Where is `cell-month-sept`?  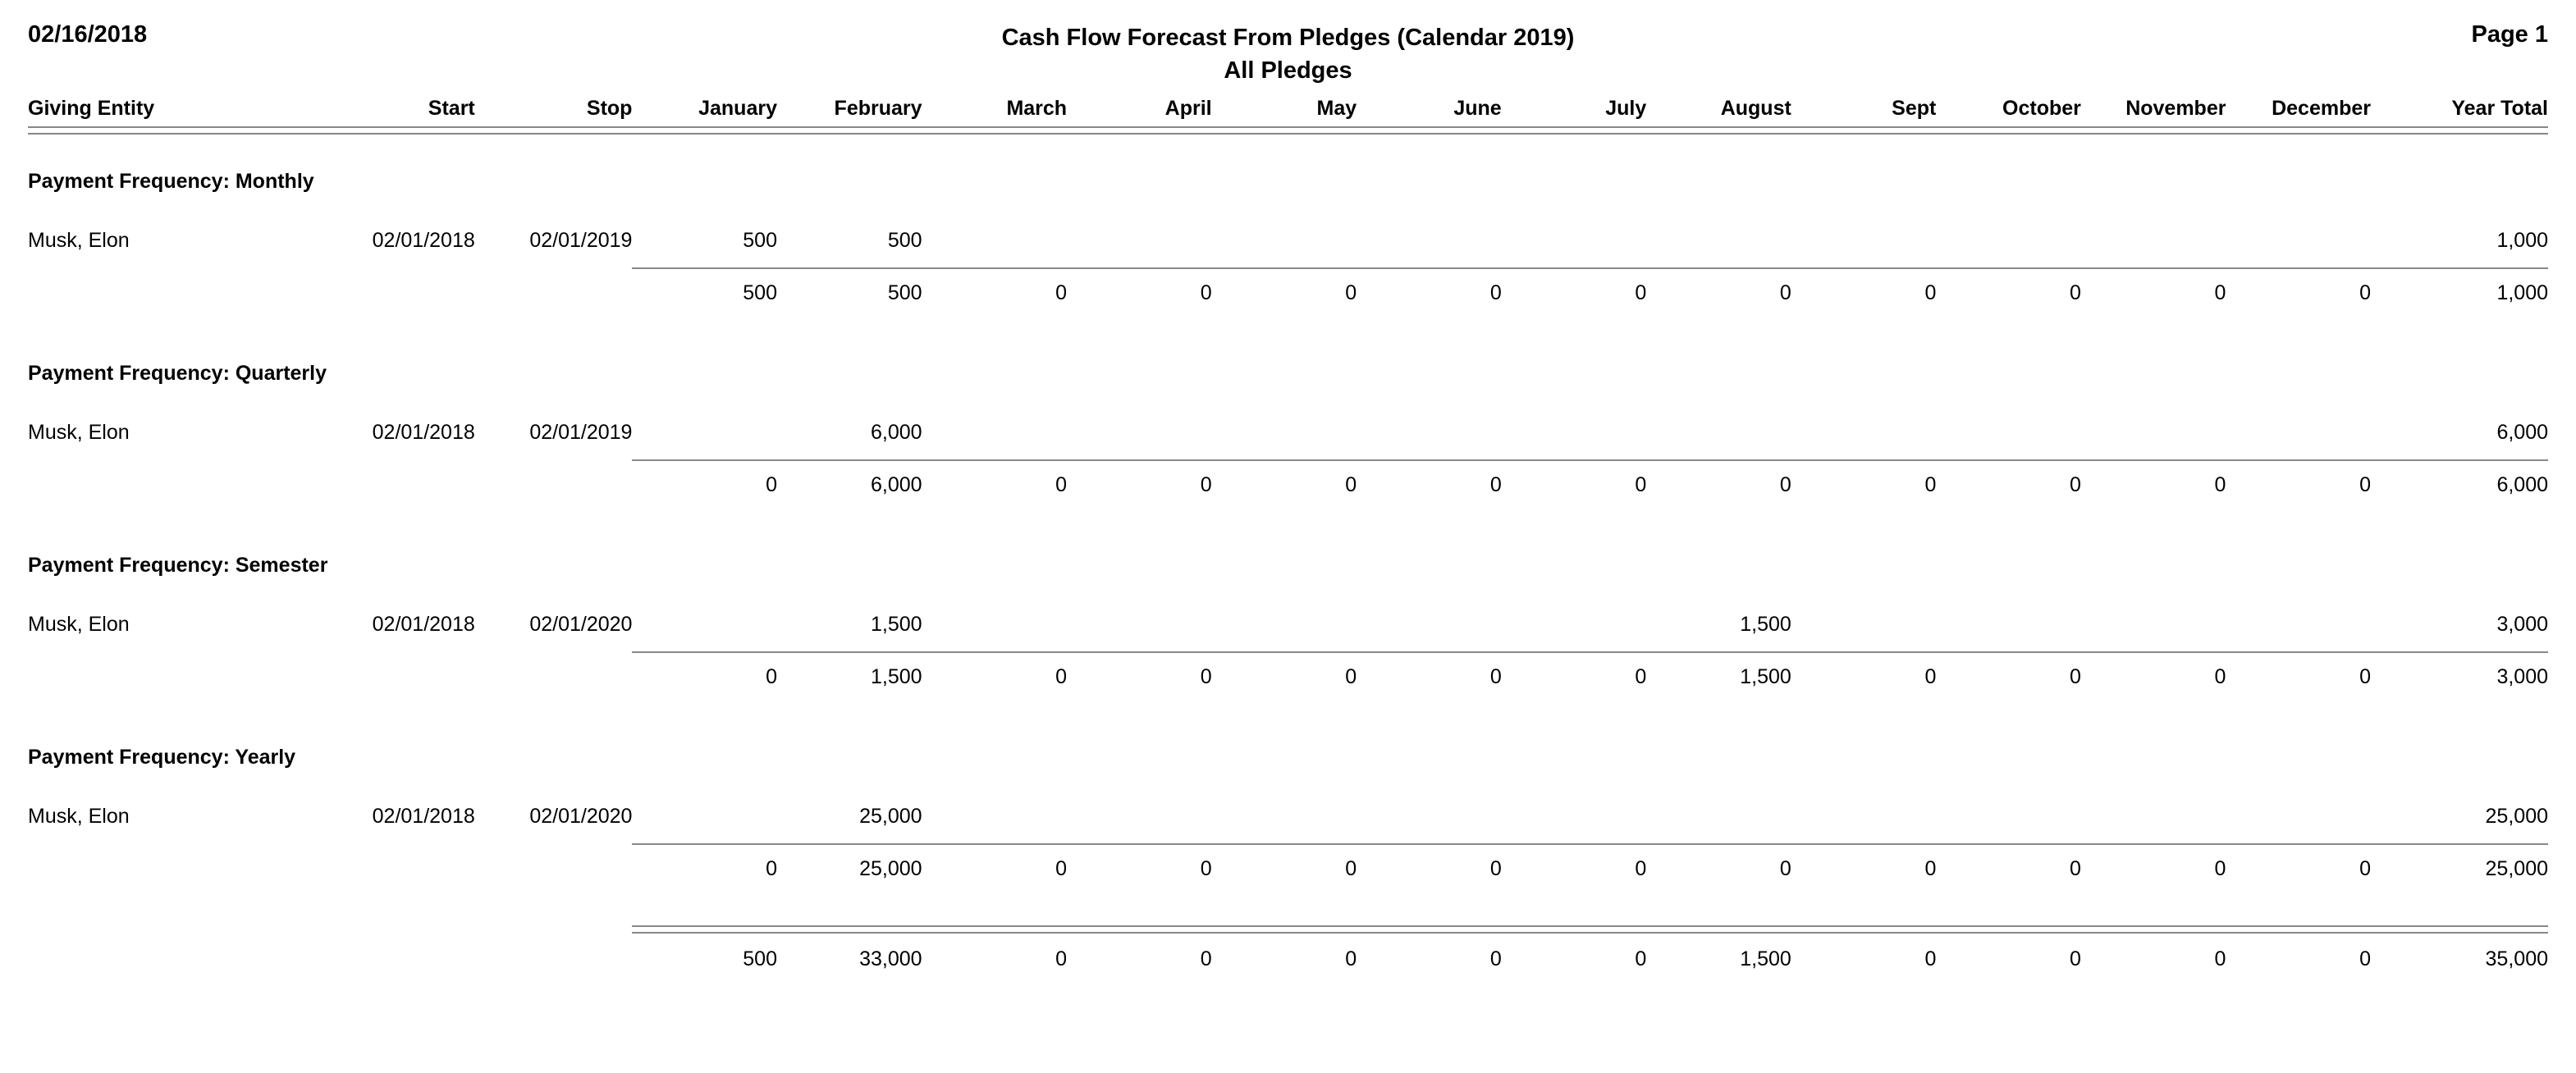
cell-month-sept is located at coordinates (1864, 808).